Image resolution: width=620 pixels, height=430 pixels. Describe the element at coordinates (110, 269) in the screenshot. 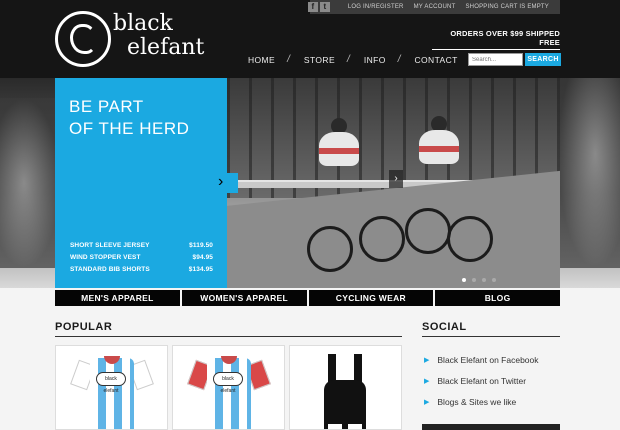

I see `product-name: STANDARD BIB SHORTS` at that location.